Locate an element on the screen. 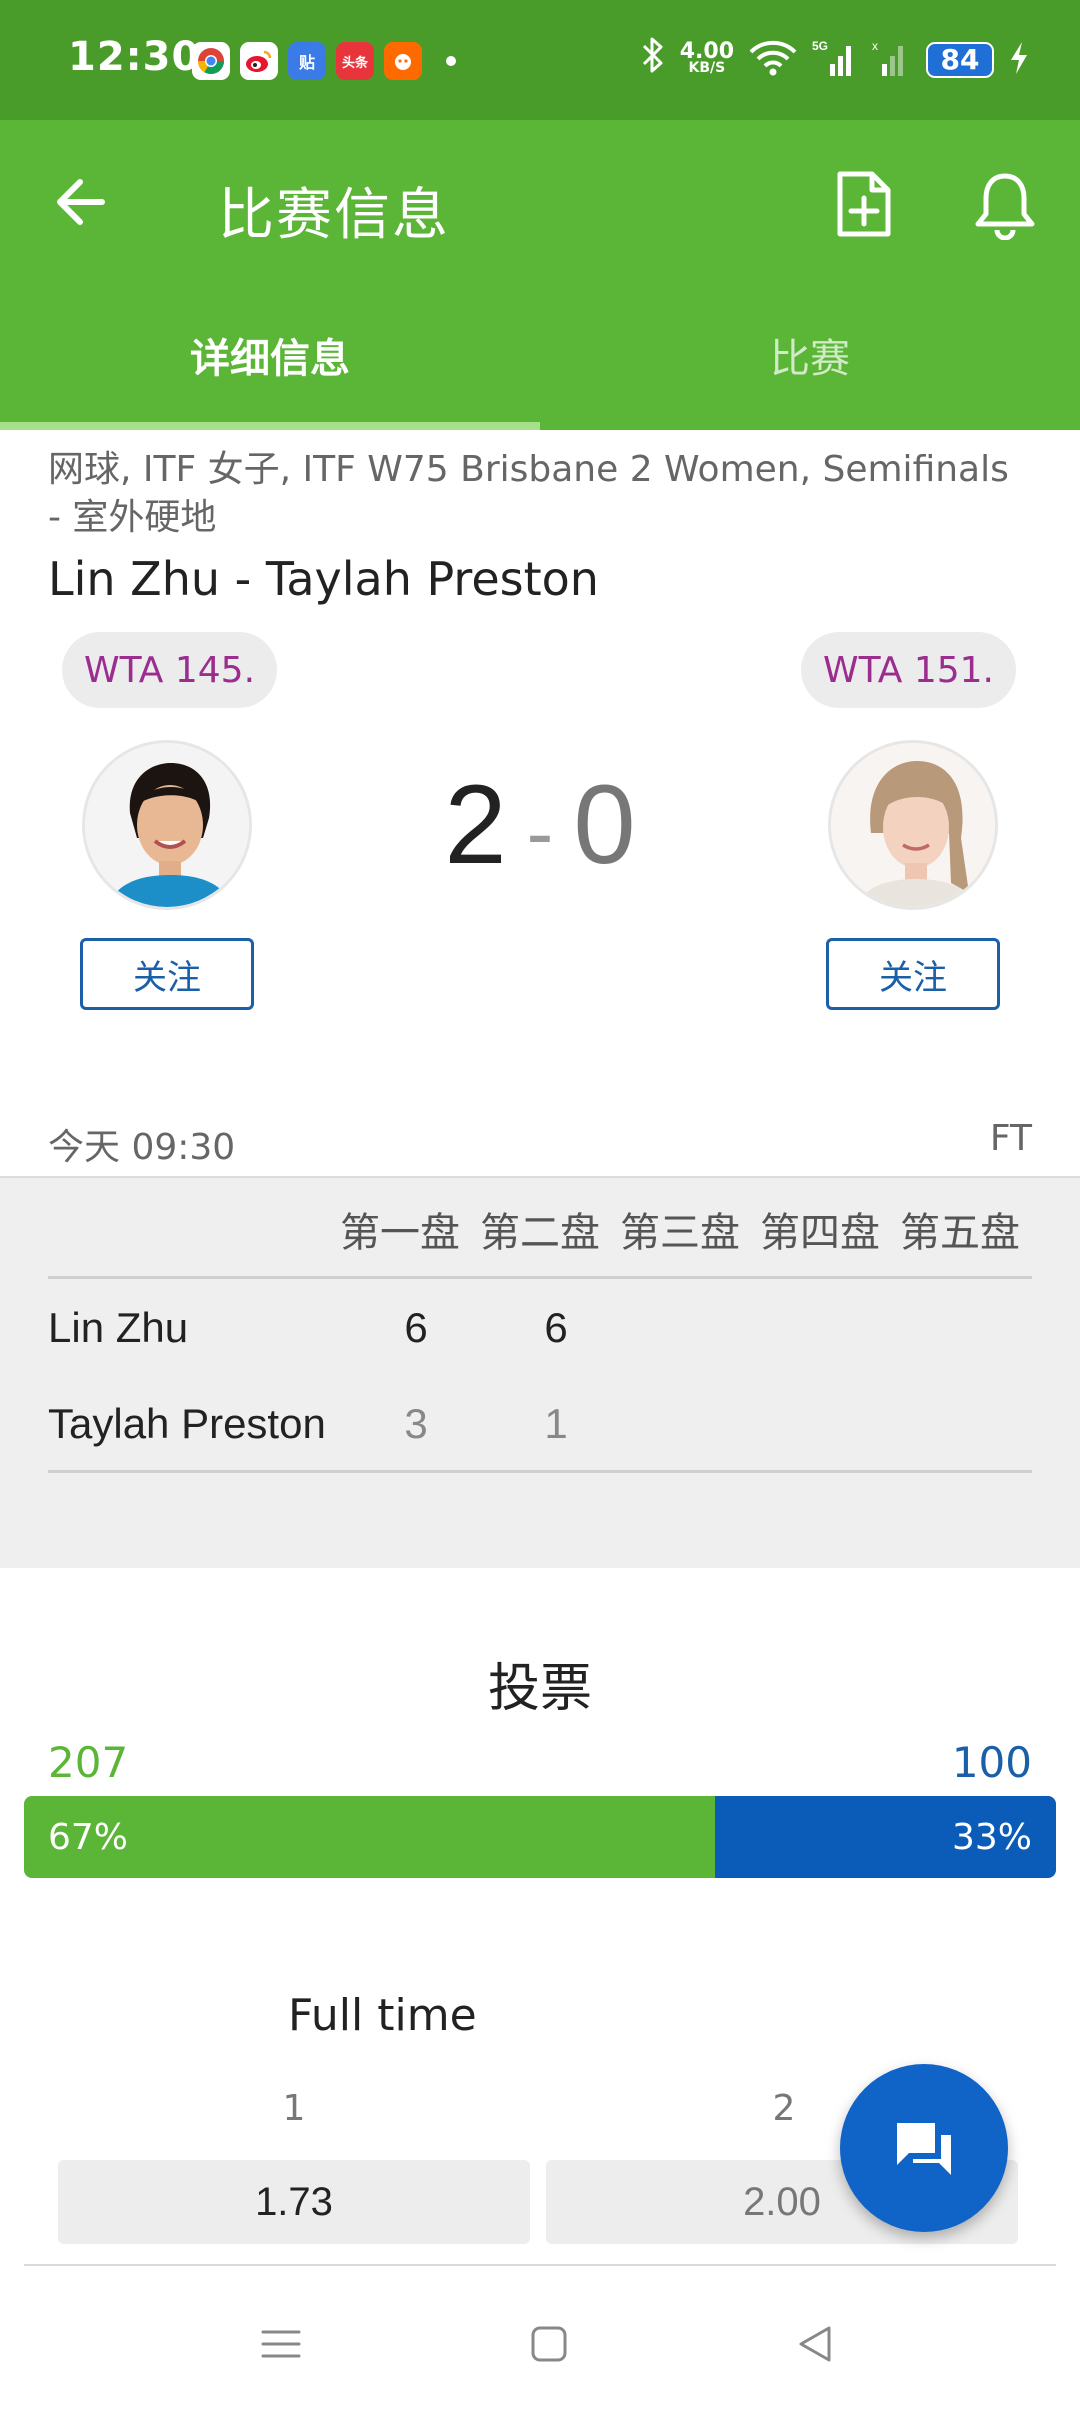  nav-home-button is located at coordinates (549, 2344).